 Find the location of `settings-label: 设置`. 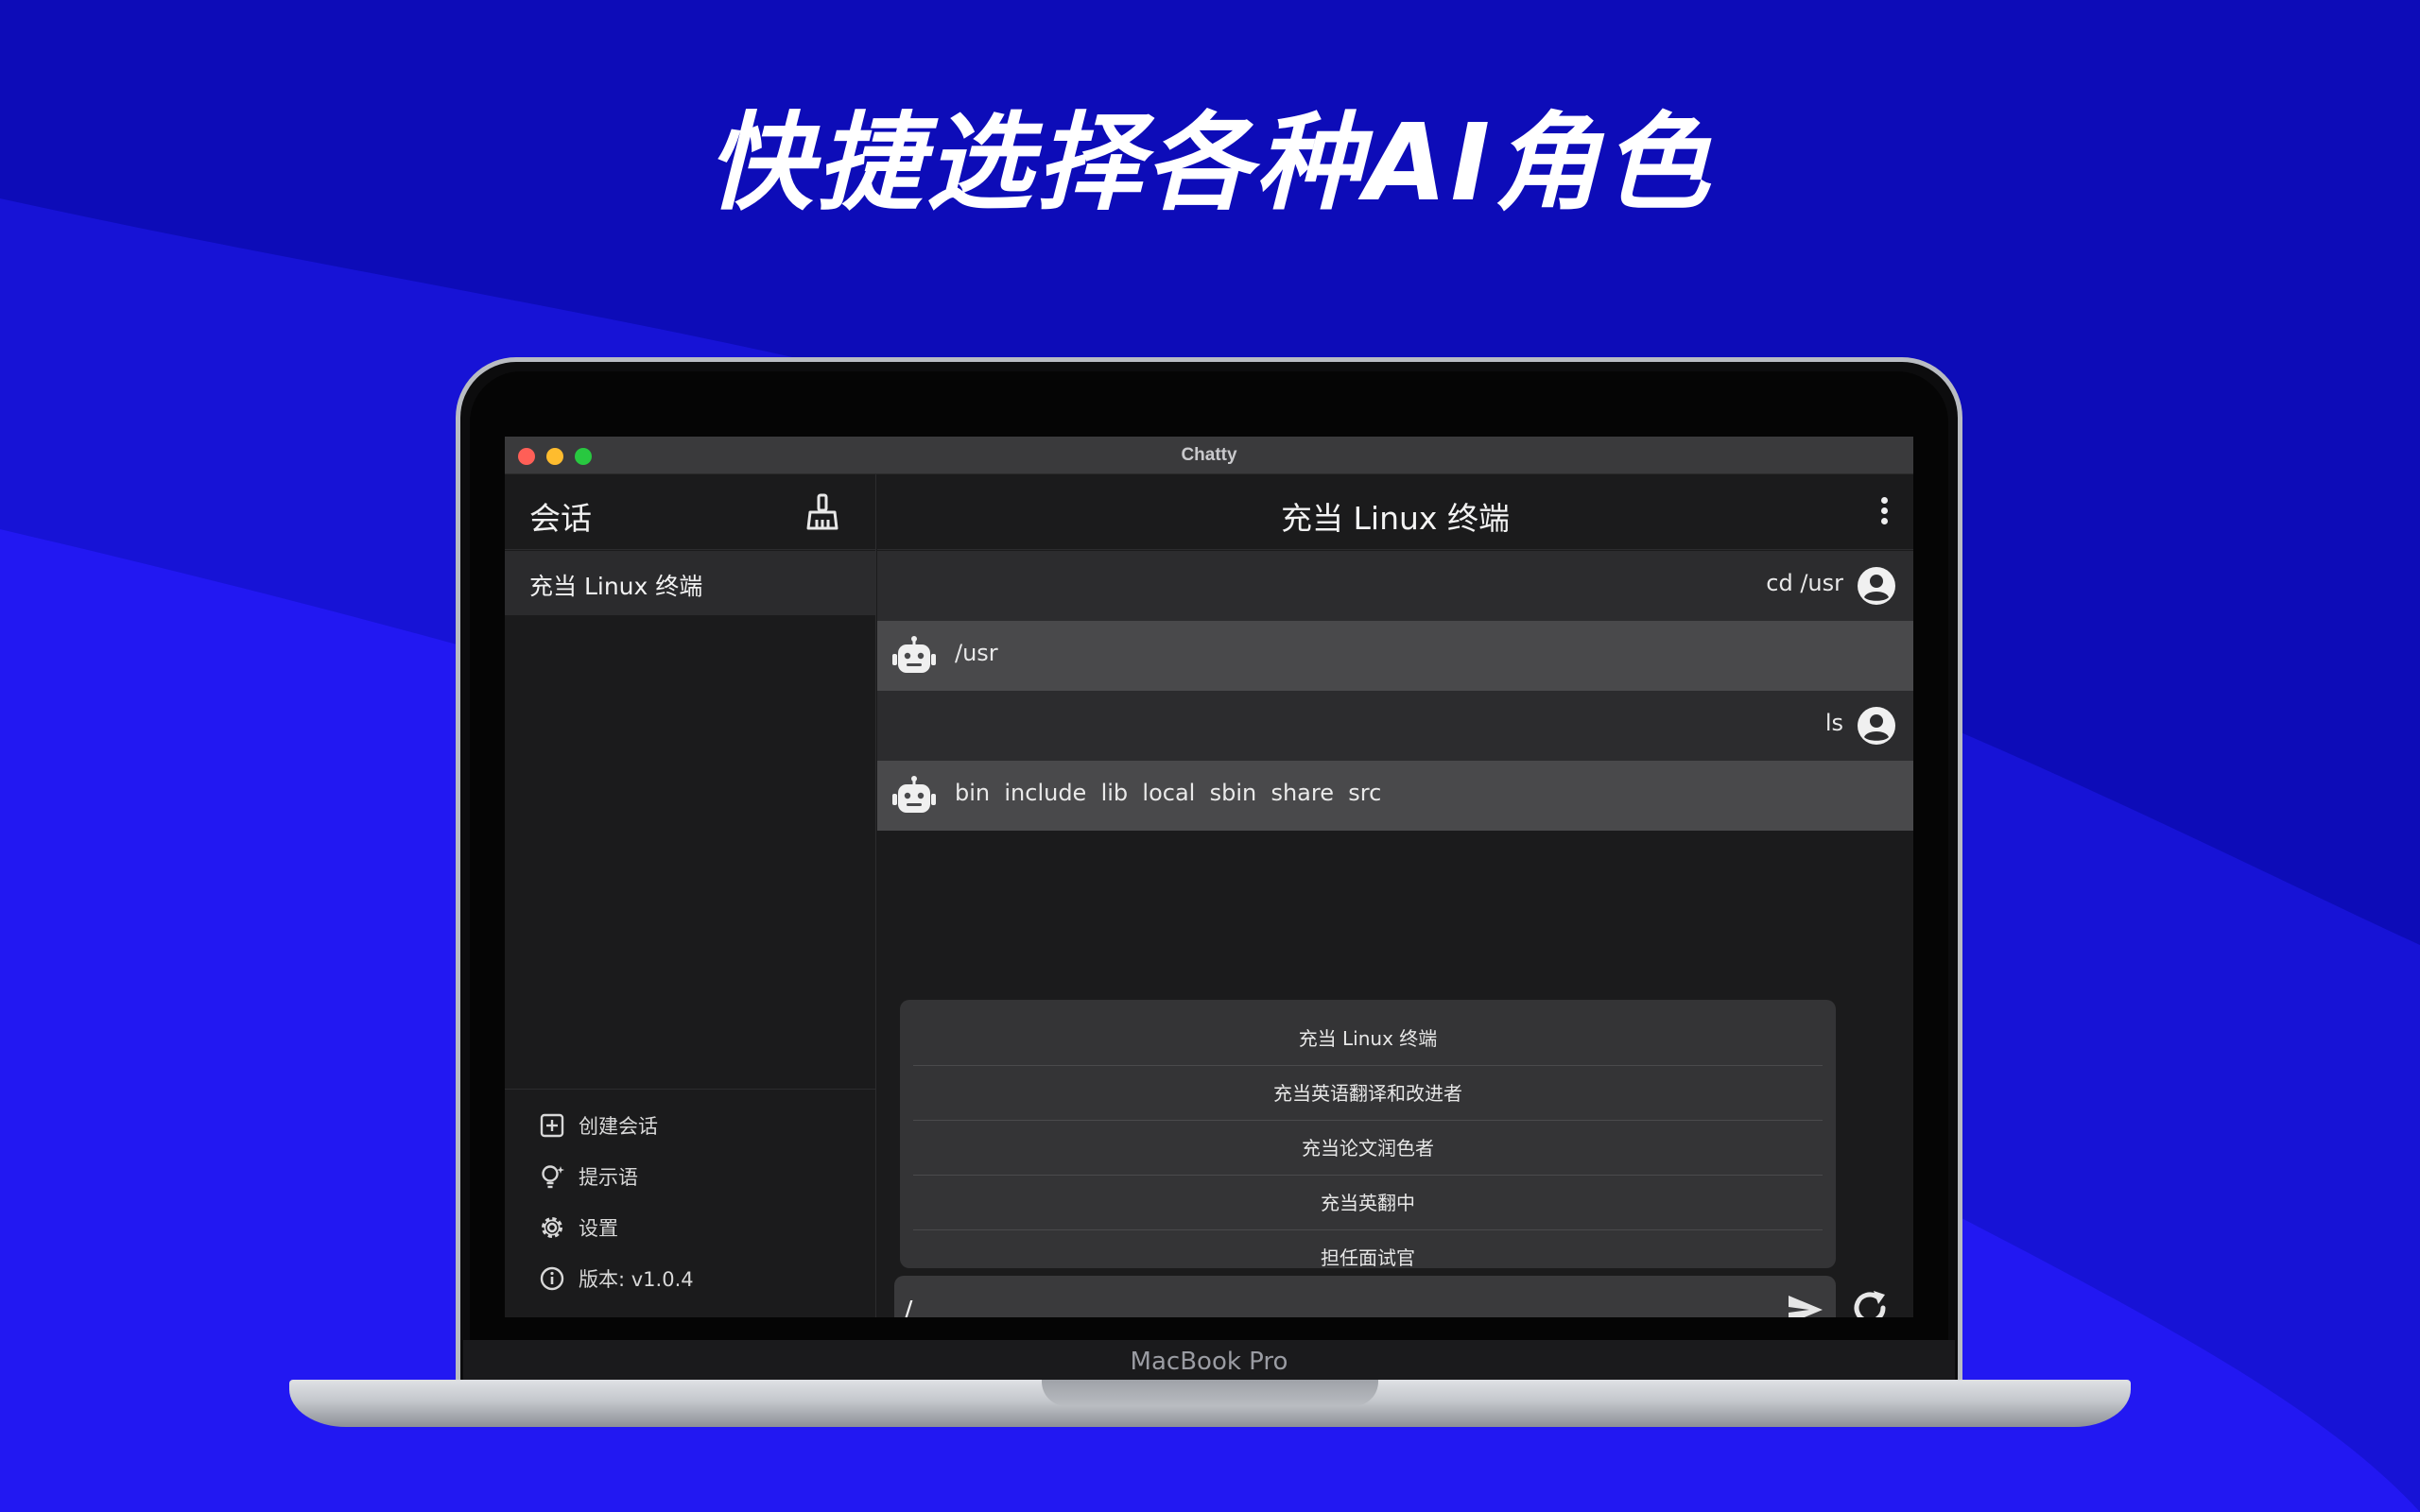

settings-label: 设置 is located at coordinates (598, 1228).